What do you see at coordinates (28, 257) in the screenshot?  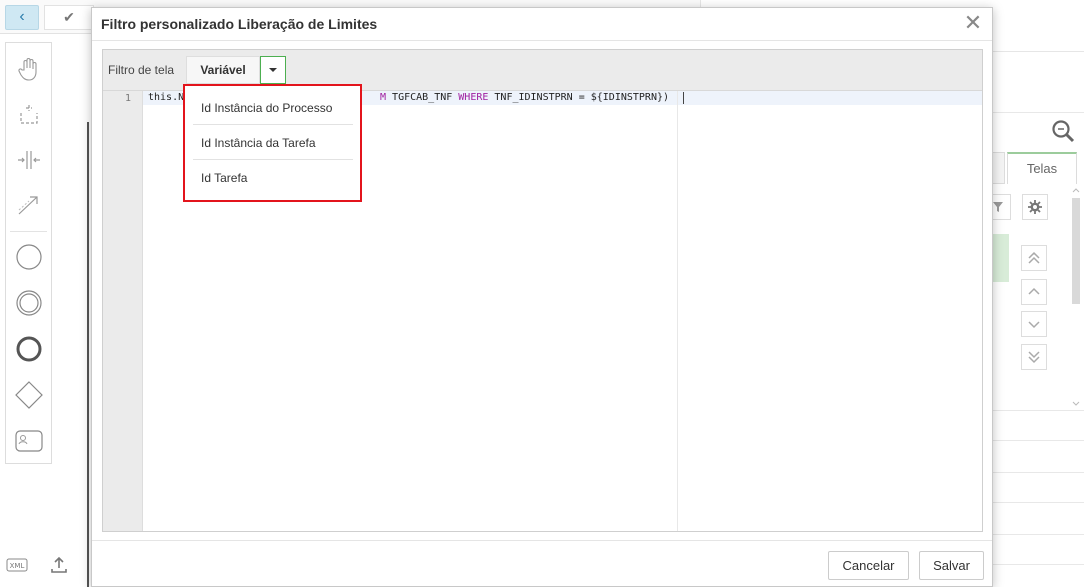 I see `start-event-icon` at bounding box center [28, 257].